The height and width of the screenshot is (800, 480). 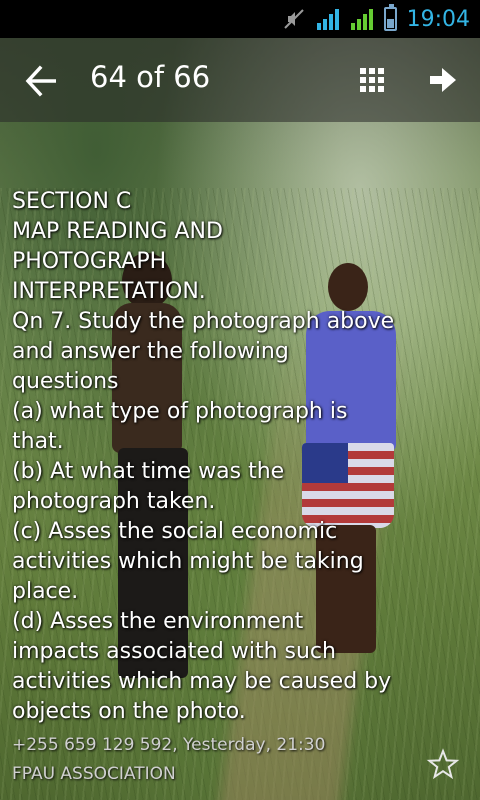 I want to click on arrow-left-icon, so click(x=42, y=81).